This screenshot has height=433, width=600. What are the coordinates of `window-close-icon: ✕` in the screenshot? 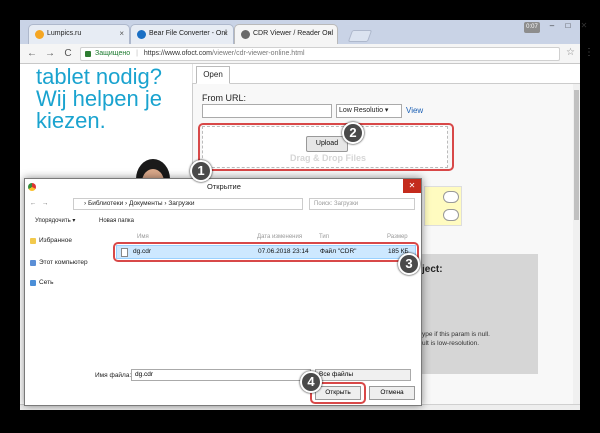 It's located at (584, 27).